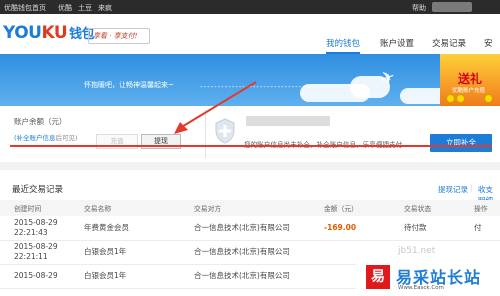 This screenshot has height=296, width=500. I want to click on gift-promo: 送礼 优酷账户充值, so click(470, 80).